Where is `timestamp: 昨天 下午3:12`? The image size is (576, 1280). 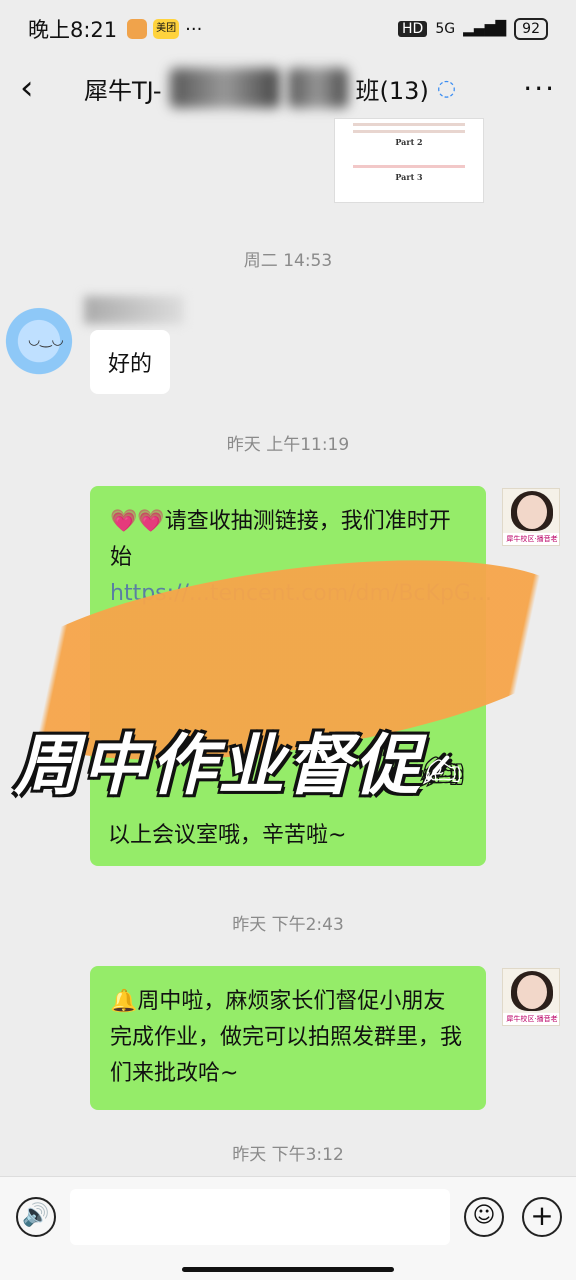 timestamp: 昨天 下午3:12 is located at coordinates (288, 1155).